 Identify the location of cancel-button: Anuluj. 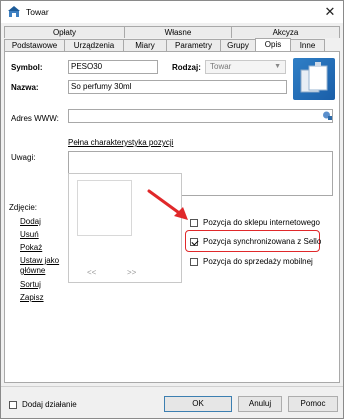
(260, 404).